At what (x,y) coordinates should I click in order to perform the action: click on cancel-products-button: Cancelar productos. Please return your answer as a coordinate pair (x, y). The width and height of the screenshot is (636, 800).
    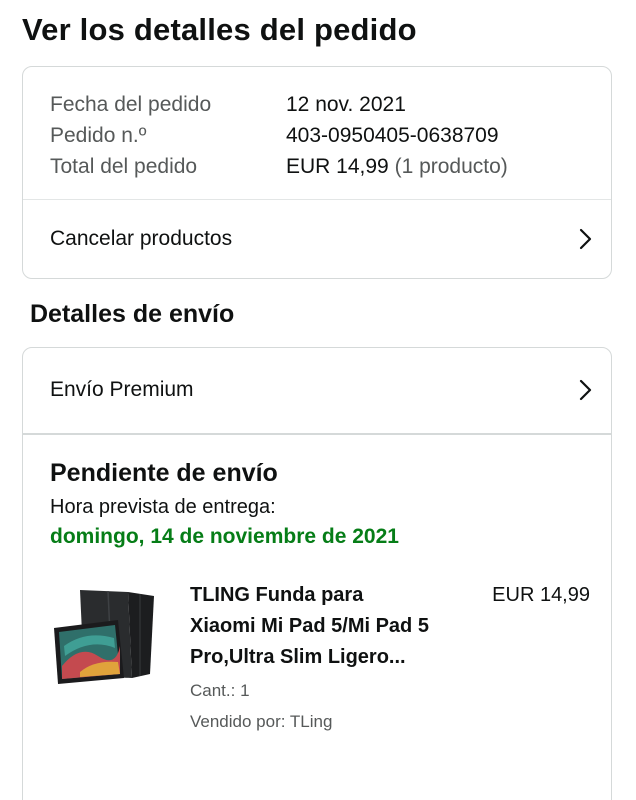
    Looking at the image, I should click on (317, 239).